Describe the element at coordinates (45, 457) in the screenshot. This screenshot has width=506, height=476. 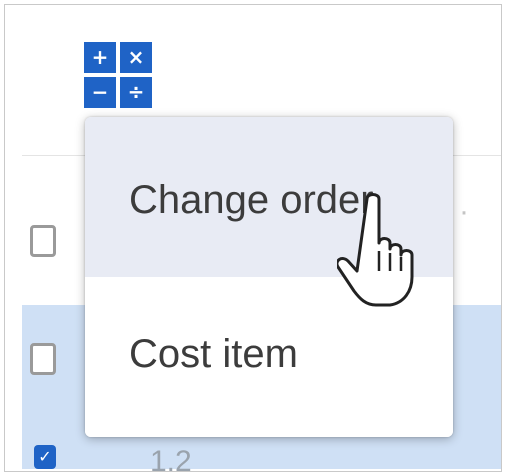
I see `row-checkbox-checked: ✓` at that location.